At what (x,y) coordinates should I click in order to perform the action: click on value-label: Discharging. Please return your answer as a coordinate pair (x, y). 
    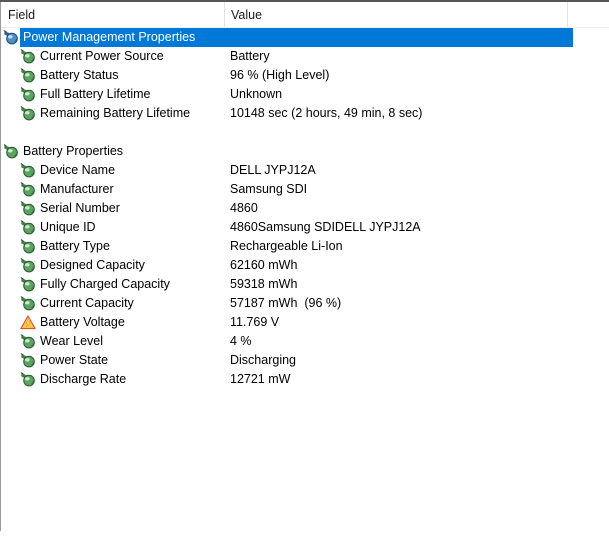
    Looking at the image, I should click on (263, 360).